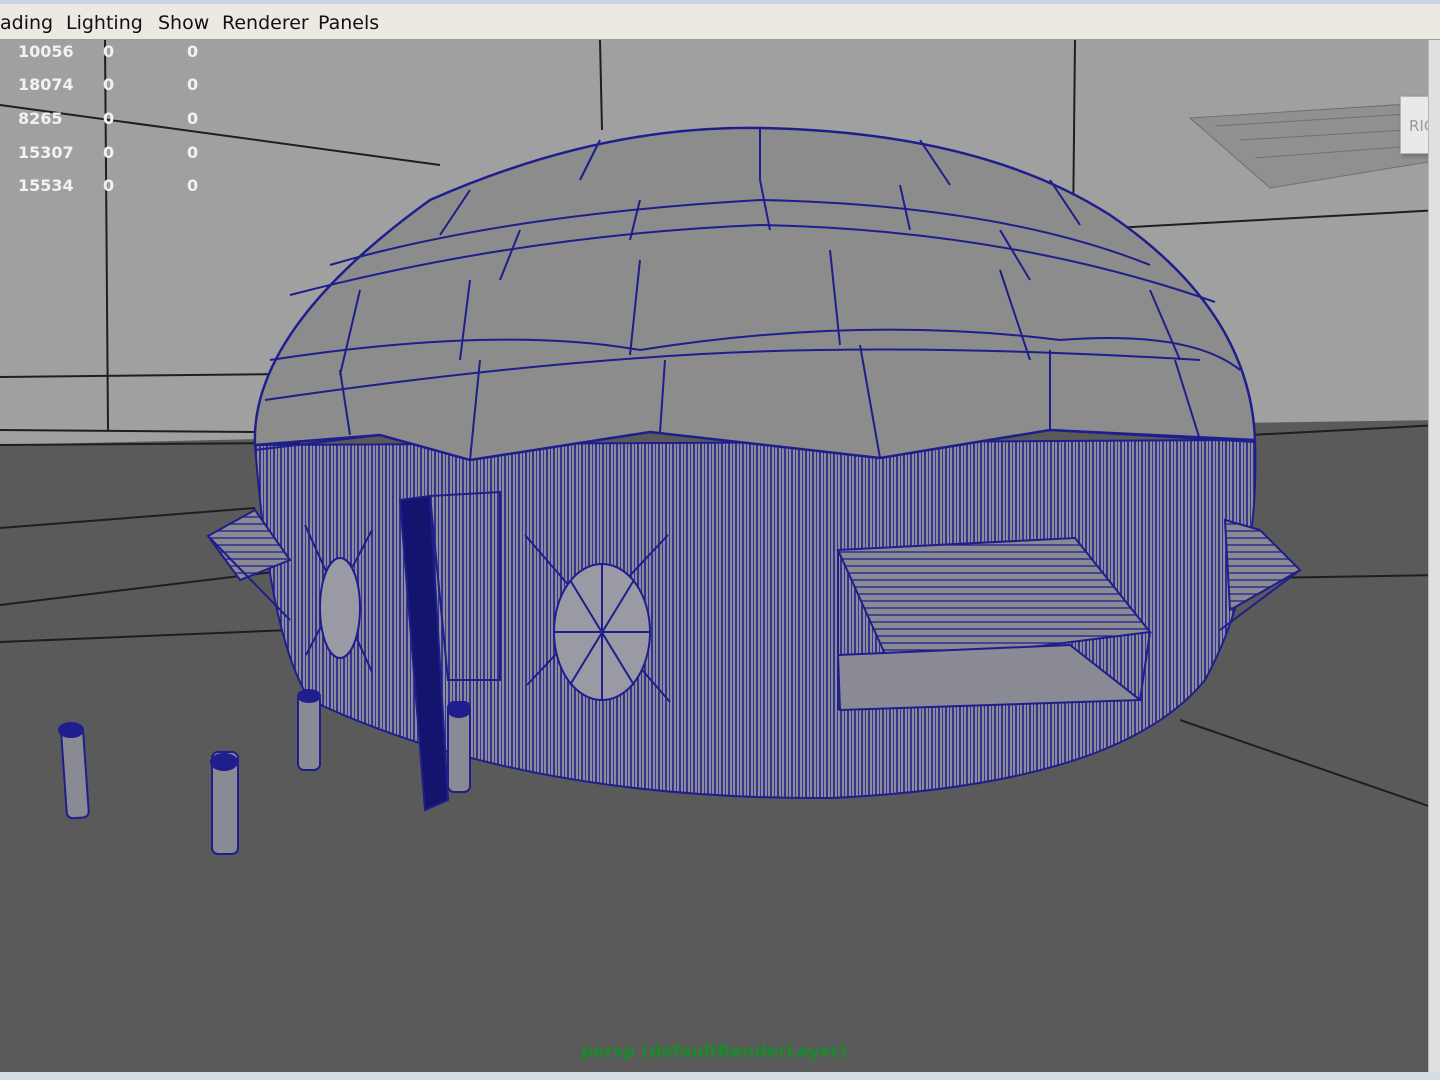  What do you see at coordinates (720, 1076) in the screenshot?
I see `panel-border-bottom` at bounding box center [720, 1076].